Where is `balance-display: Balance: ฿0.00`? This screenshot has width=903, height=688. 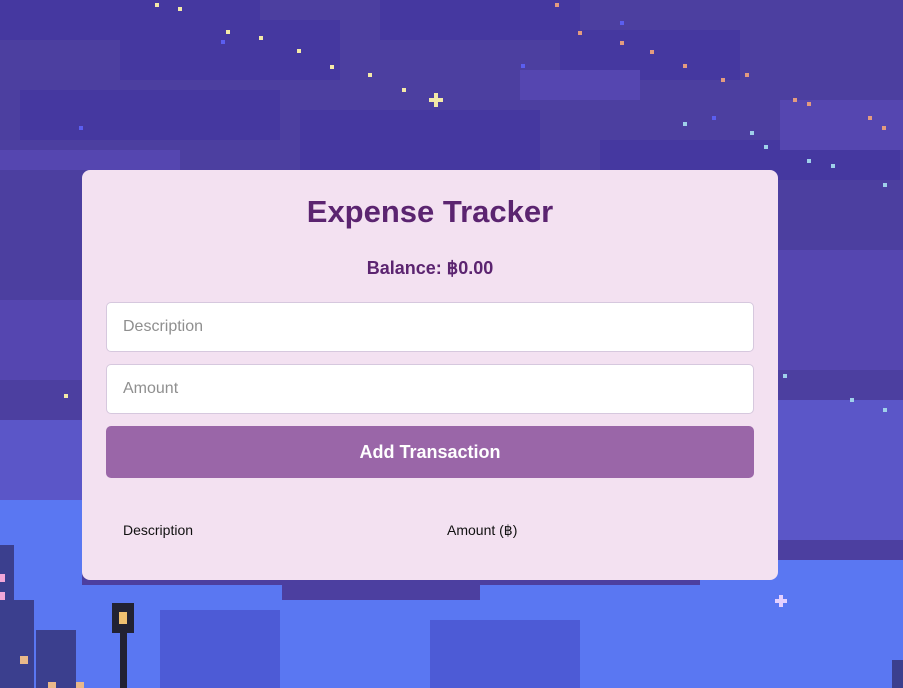
balance-display: Balance: ฿0.00 is located at coordinates (430, 268).